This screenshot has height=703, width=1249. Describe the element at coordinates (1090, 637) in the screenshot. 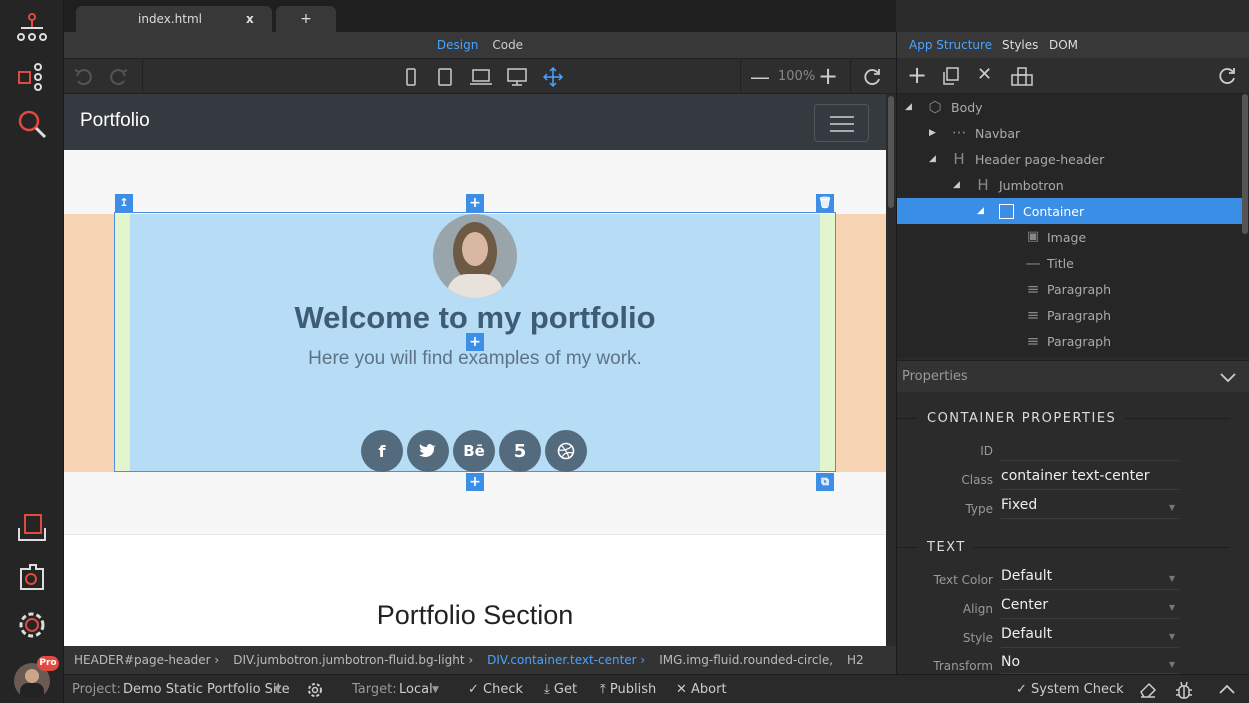

I see `style-select: Default ▼` at that location.